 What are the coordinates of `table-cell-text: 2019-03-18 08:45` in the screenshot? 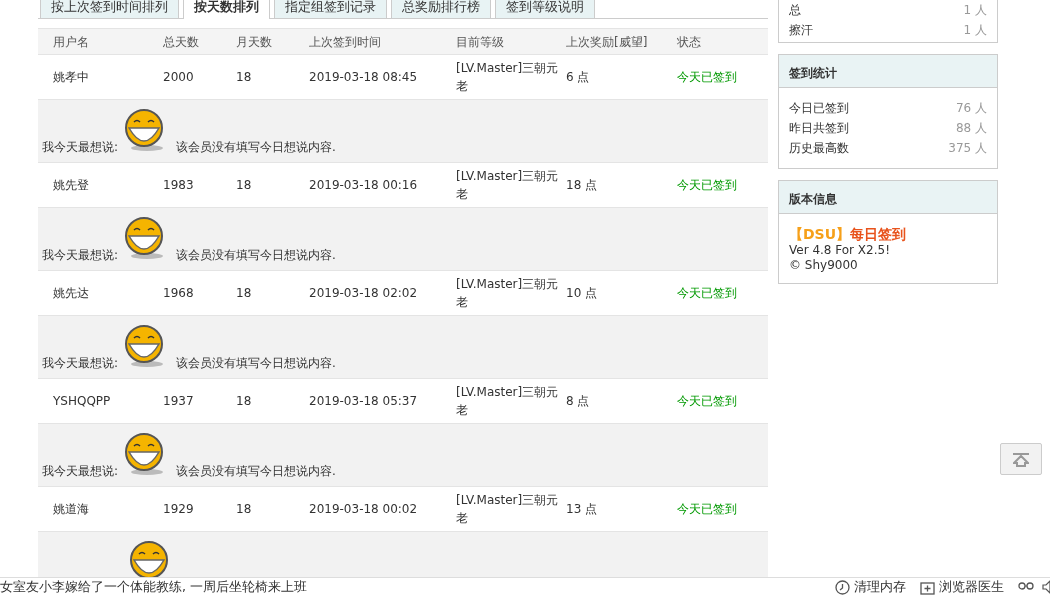 It's located at (364, 77).